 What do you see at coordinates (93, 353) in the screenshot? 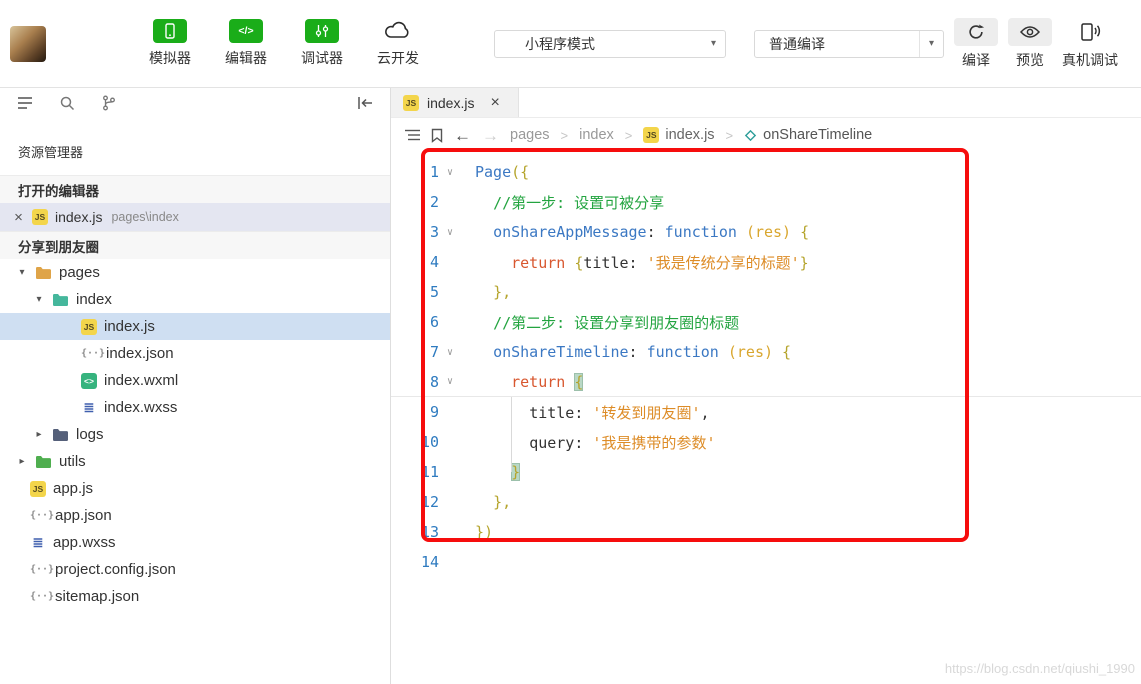
I see `json-file-icon: {··}` at bounding box center [93, 353].